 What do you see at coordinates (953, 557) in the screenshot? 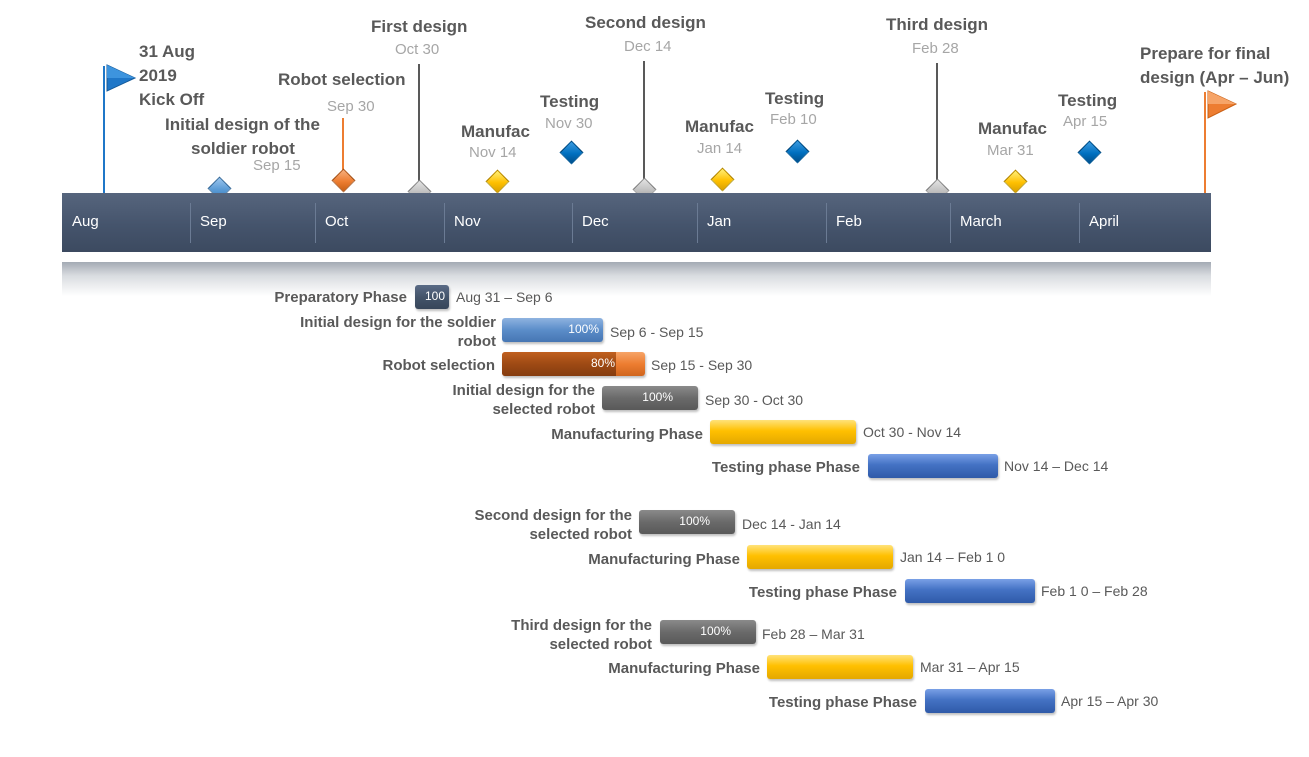
I see `task-date-range: Jan 14 – Feb 1 0` at bounding box center [953, 557].